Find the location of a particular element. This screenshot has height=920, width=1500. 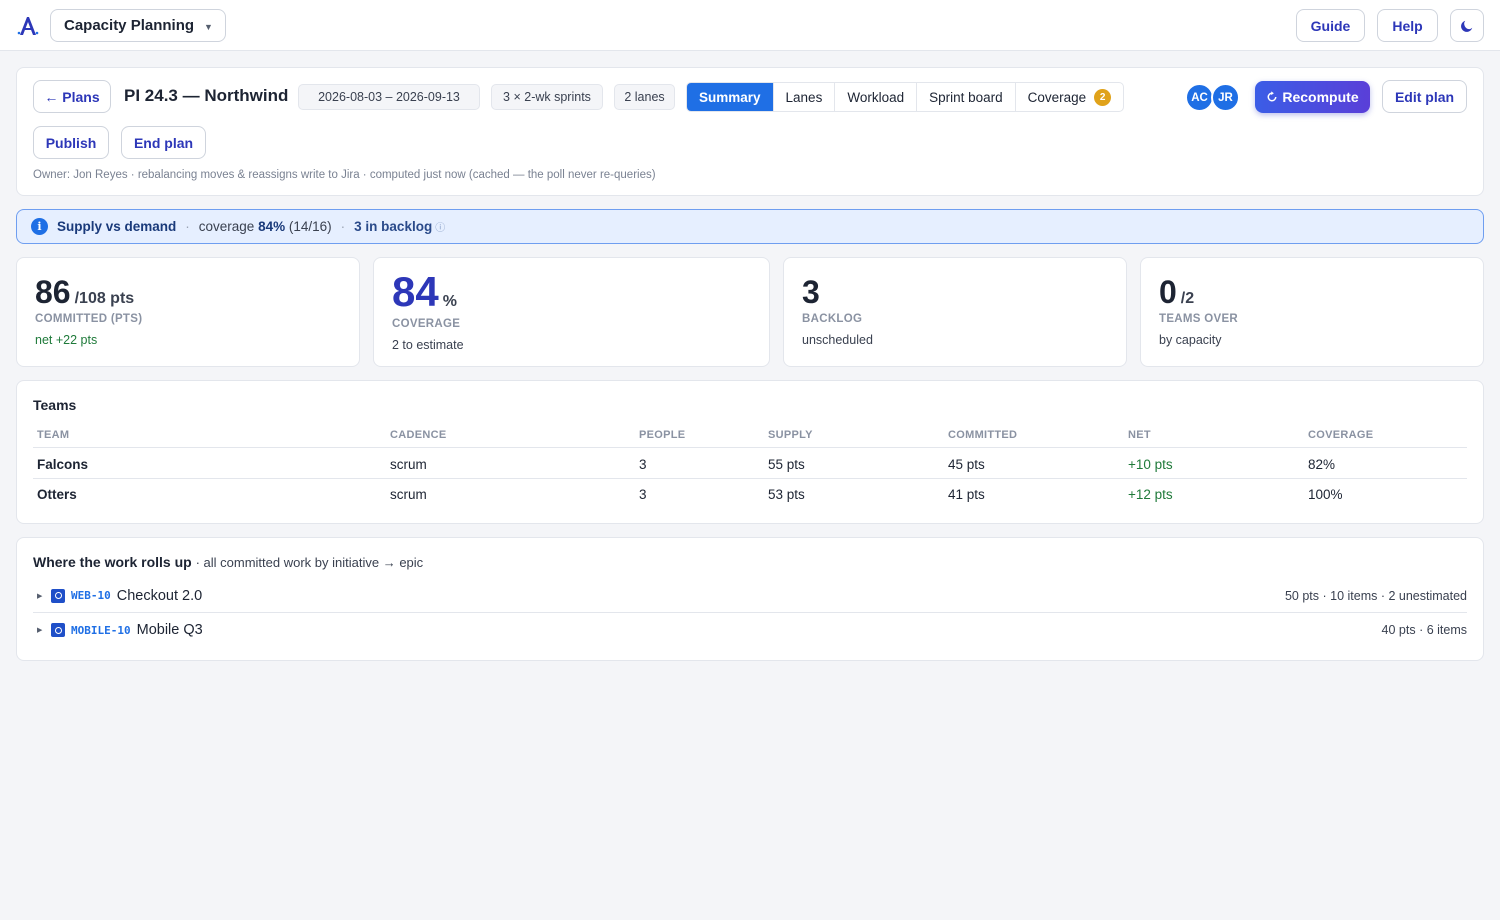

avatar: AC is located at coordinates (1199, 97).